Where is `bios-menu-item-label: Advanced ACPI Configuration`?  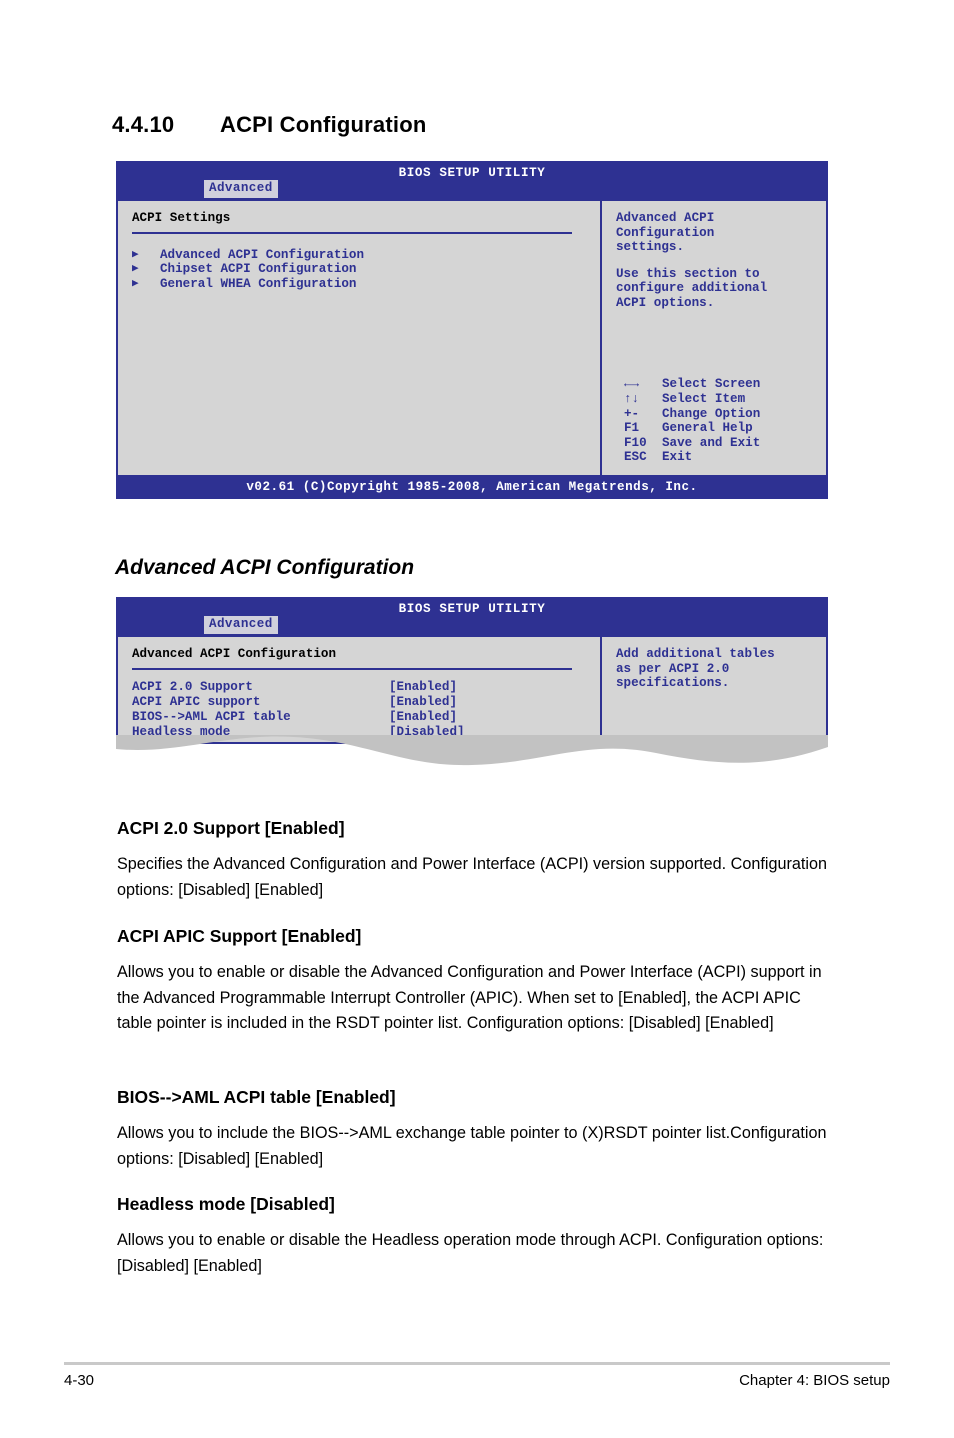
bios-menu-item-label: Advanced ACPI Configuration is located at coordinates (262, 254).